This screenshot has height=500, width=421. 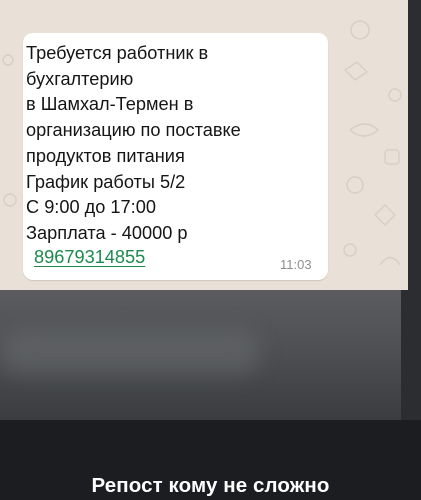 I want to click on message-line: График работы 5/2, so click(x=106, y=181).